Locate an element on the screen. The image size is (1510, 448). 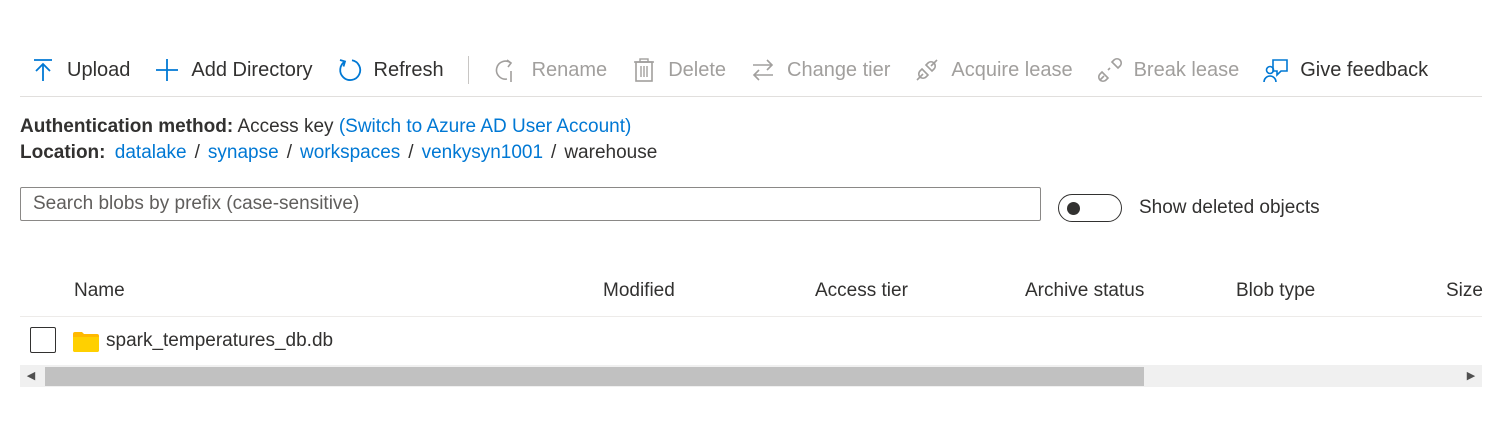
column-header-name: Name is located at coordinates (99, 291).